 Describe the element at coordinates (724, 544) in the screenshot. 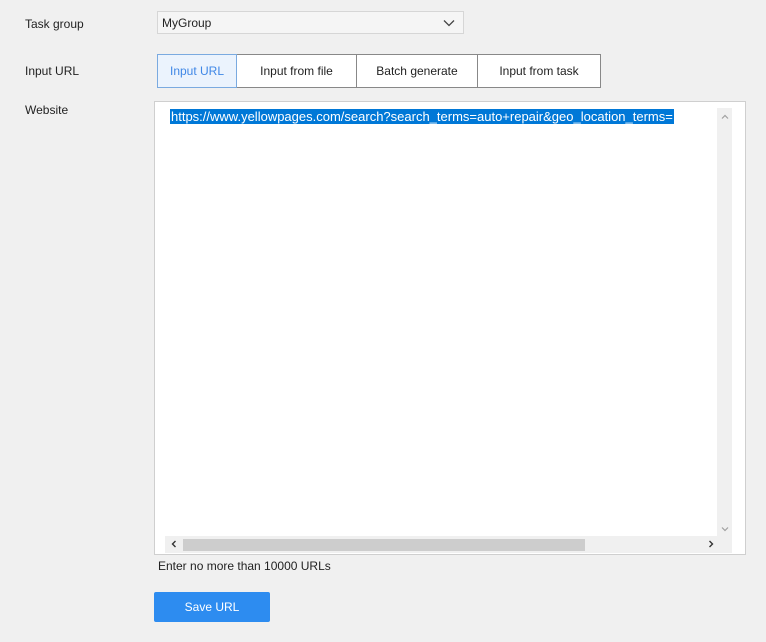

I see `scrollbar-corner` at that location.